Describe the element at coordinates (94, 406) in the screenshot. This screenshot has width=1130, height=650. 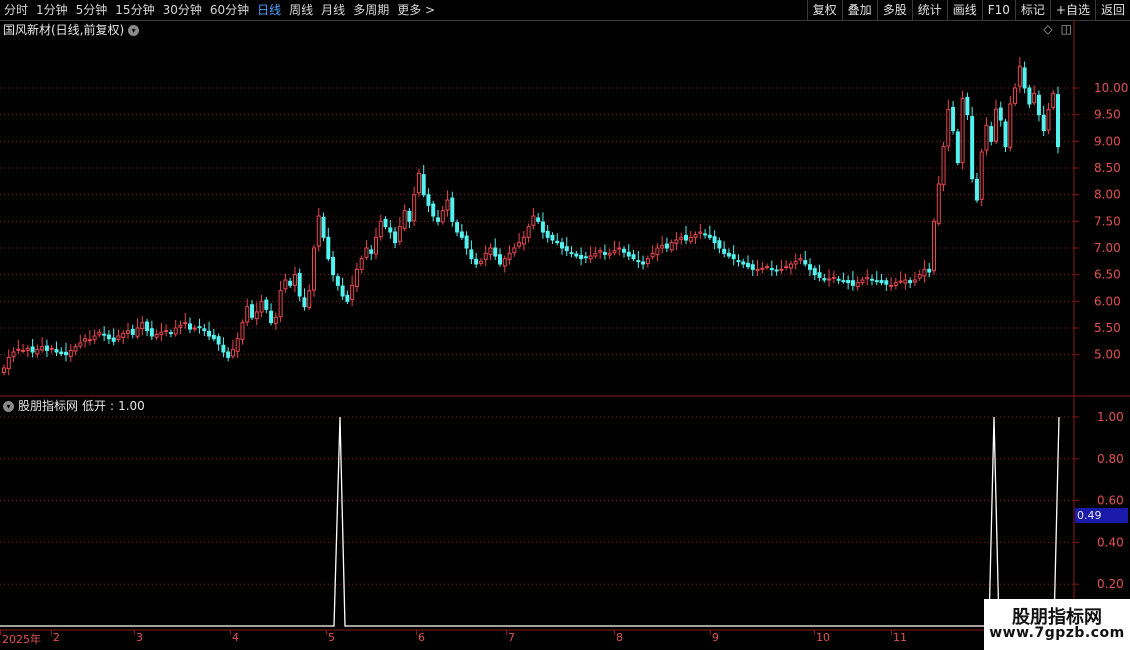
I see `indicator-name: 低开` at that location.